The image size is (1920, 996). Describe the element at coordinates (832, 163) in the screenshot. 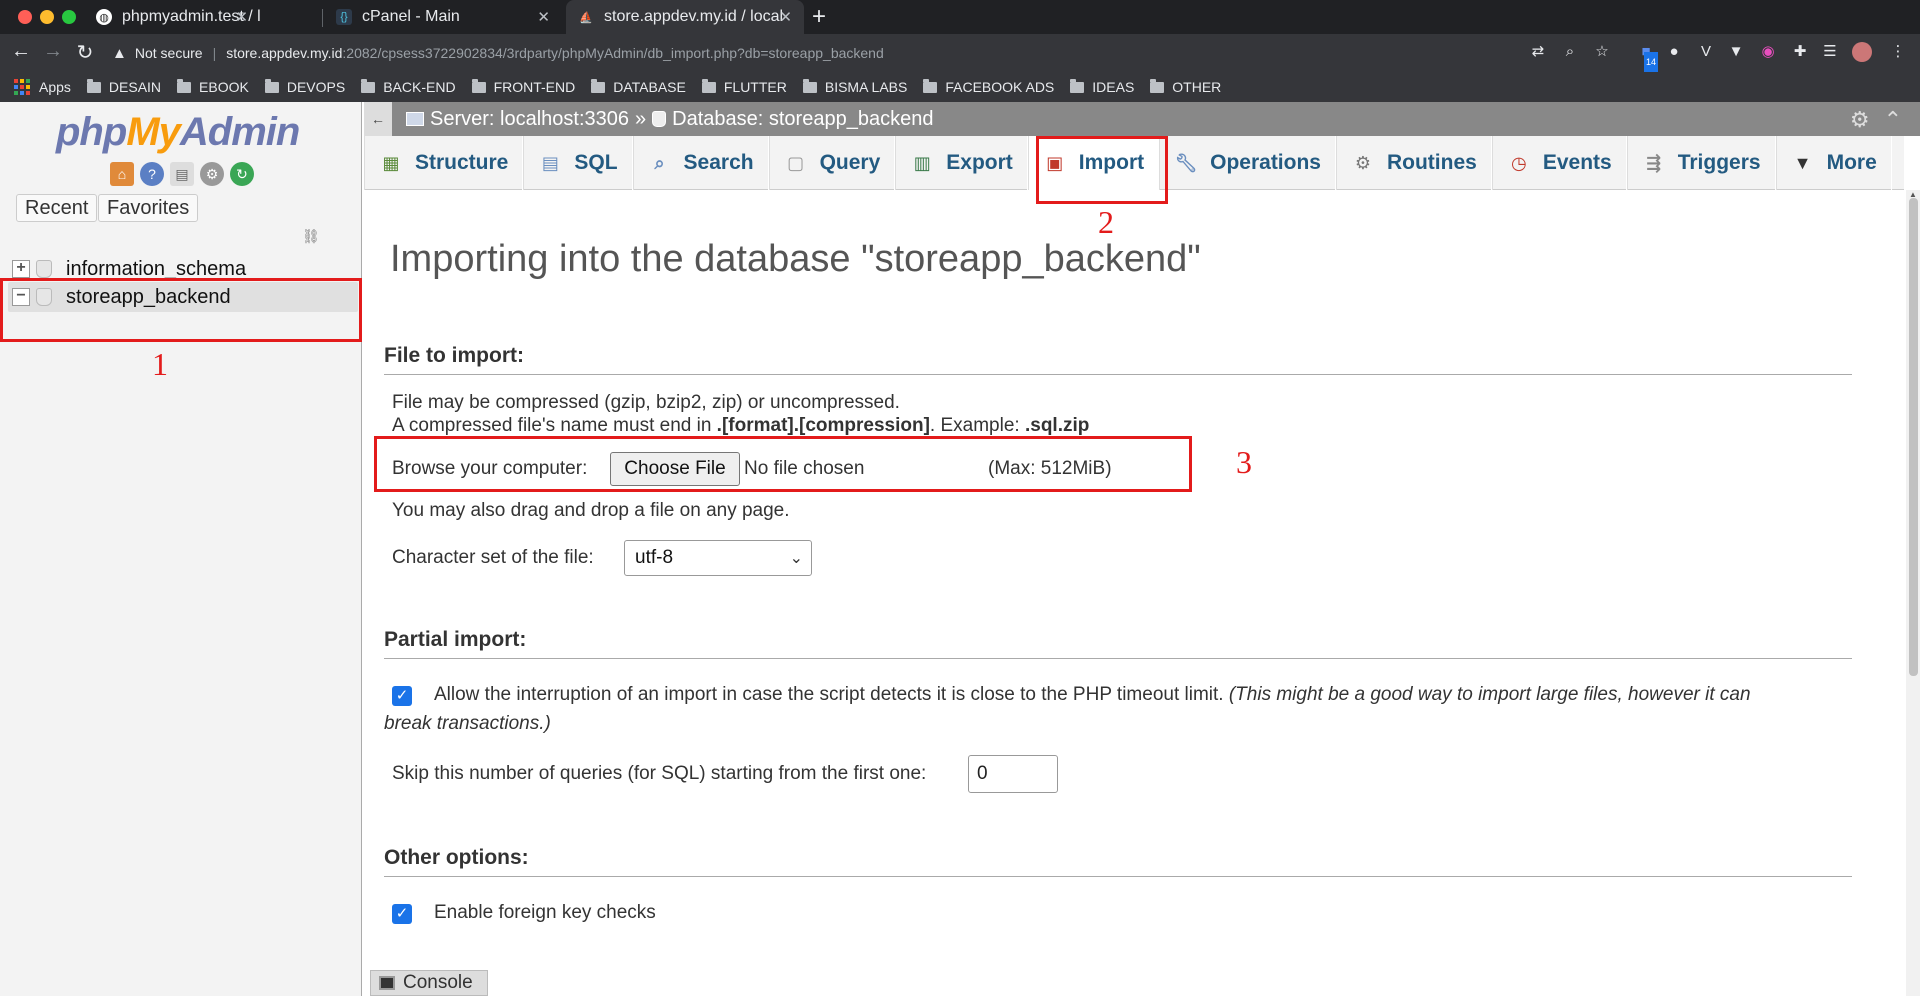

I see `tab-query: ▢ Query` at that location.